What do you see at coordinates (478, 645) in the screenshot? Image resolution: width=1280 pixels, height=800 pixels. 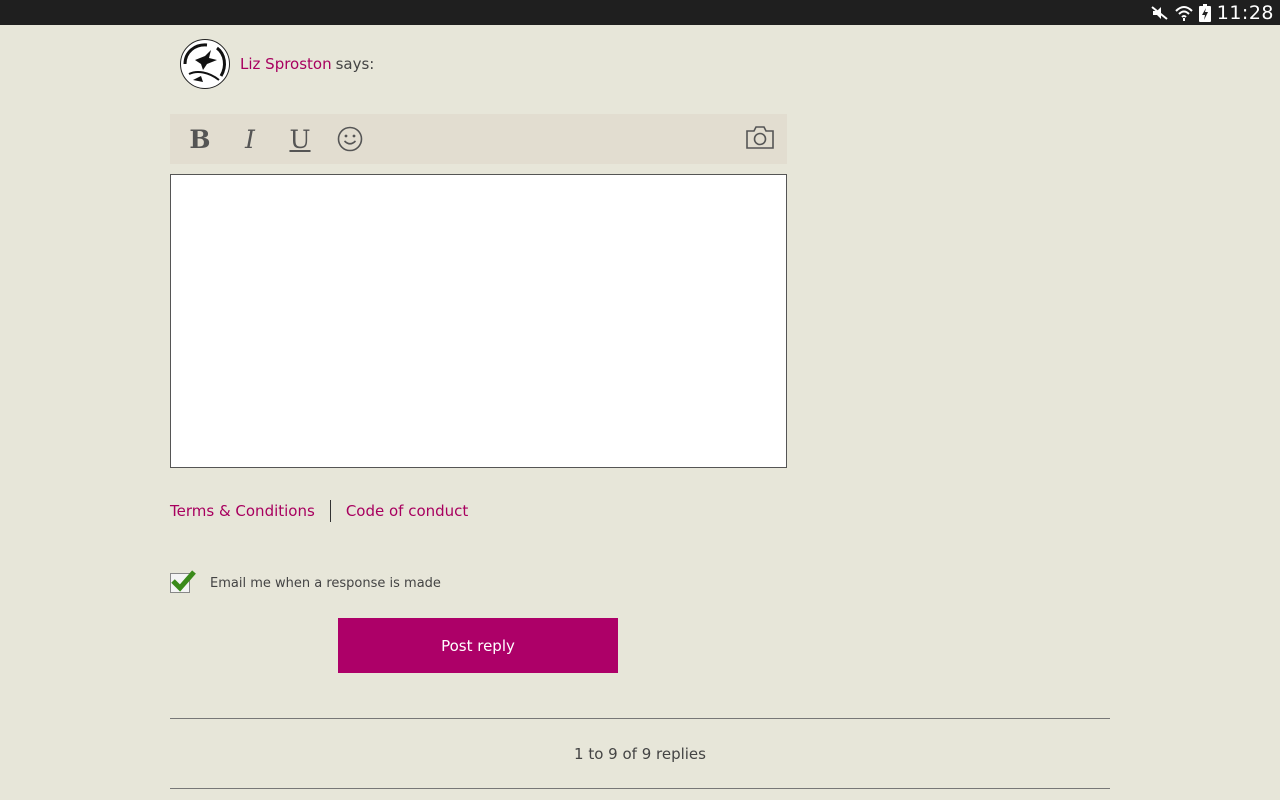 I see `post-reply-button: Post reply` at bounding box center [478, 645].